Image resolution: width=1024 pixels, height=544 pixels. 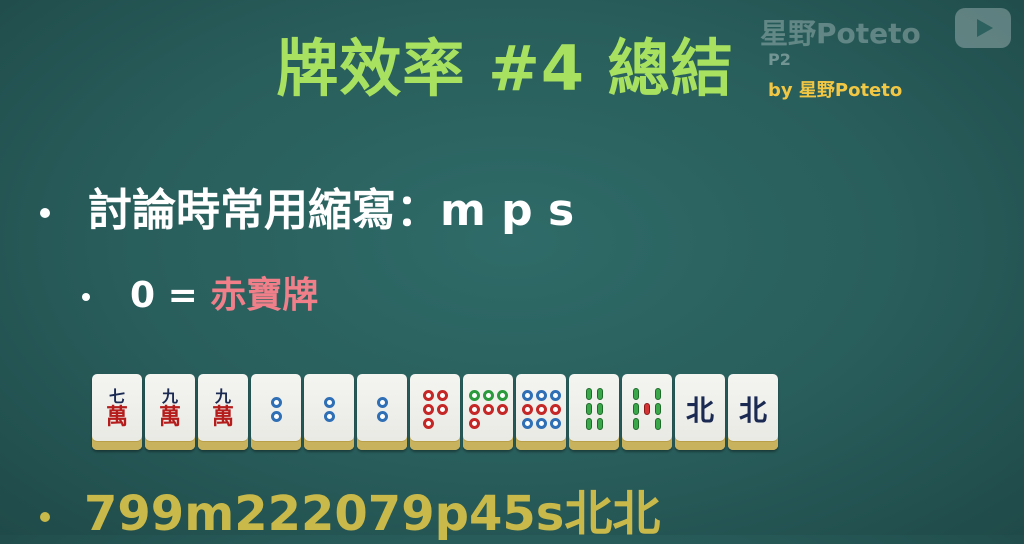 What do you see at coordinates (983, 28) in the screenshot?
I see `youtube-icon` at bounding box center [983, 28].